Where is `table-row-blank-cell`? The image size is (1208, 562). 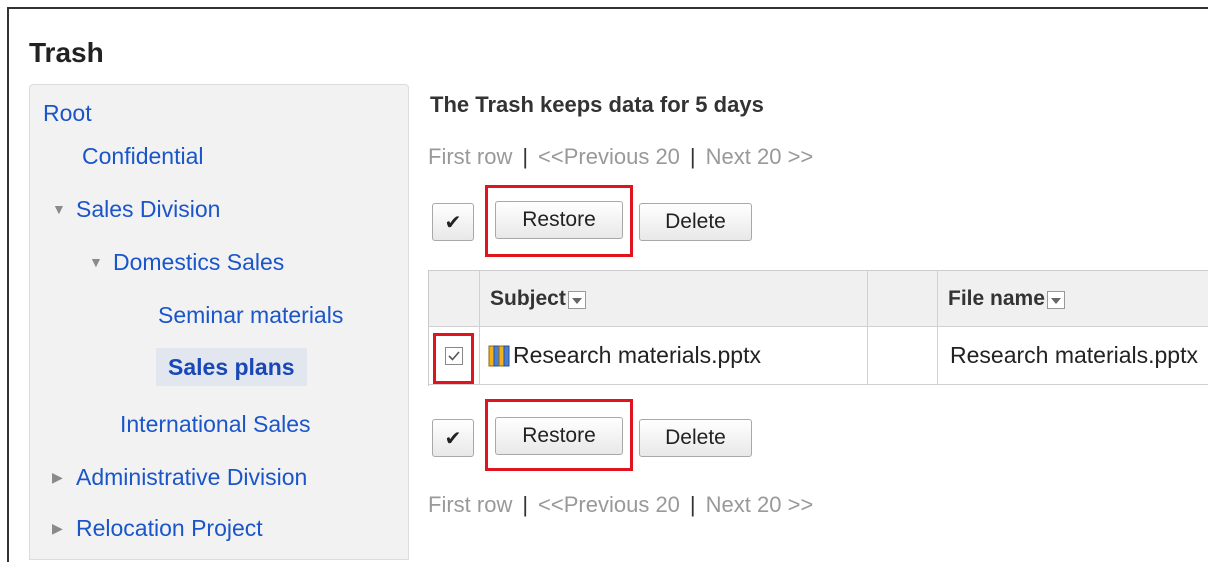 table-row-blank-cell is located at coordinates (903, 356).